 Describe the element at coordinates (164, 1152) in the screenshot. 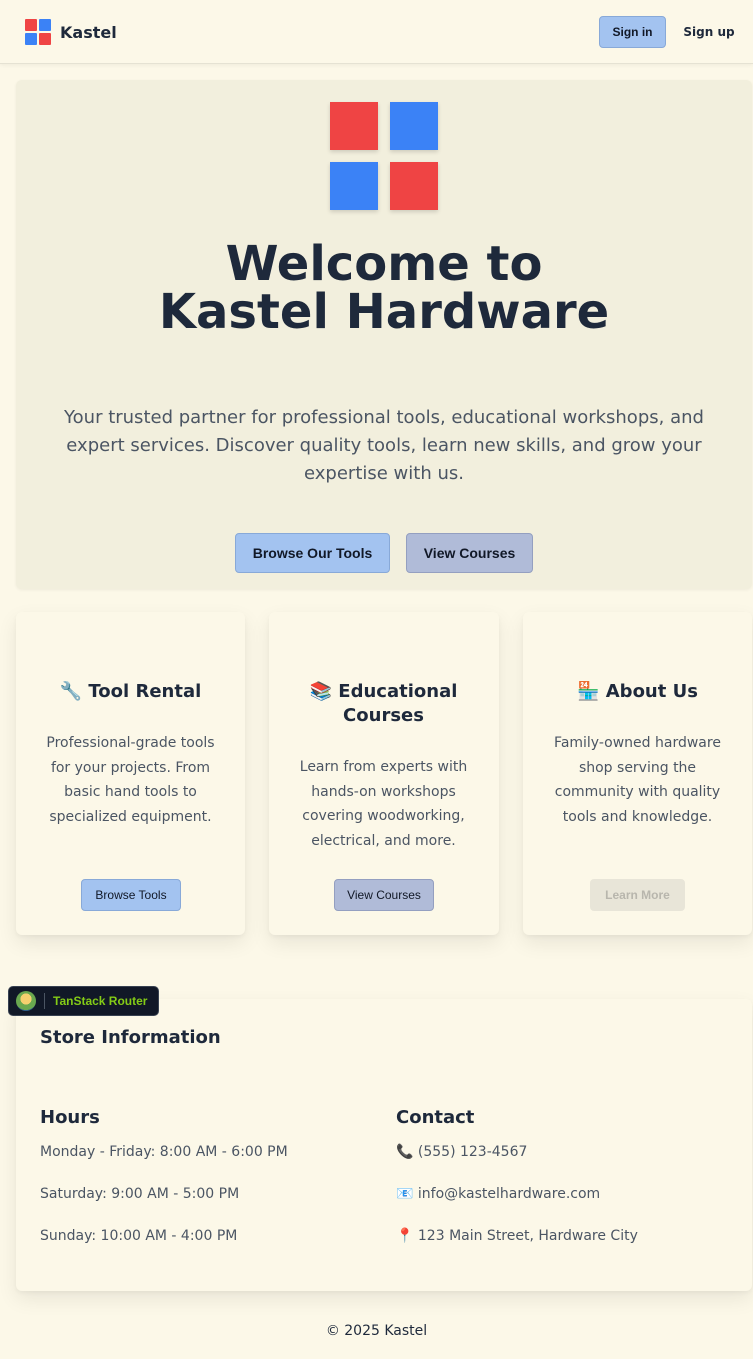

I see `hours-weekday: Monday - Friday: 8:00 AM - 6:00 PM` at that location.